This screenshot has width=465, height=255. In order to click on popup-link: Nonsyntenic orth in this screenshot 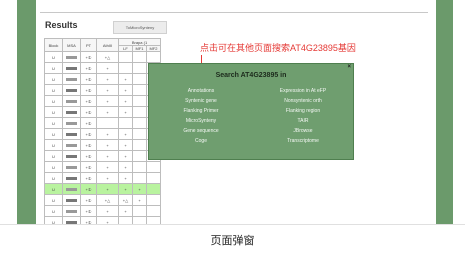, I will do `click(303, 101)`.